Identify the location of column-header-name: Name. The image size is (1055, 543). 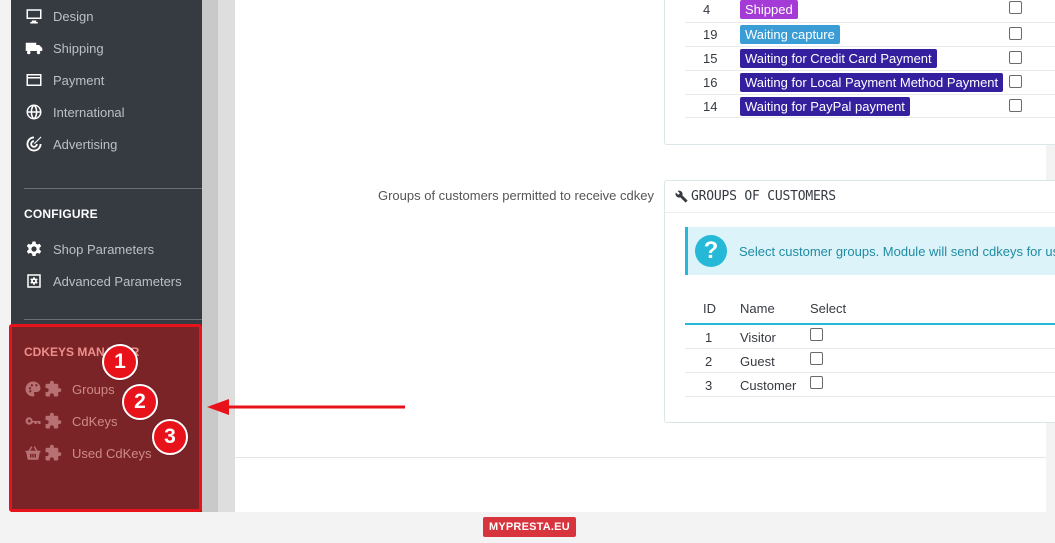
(757, 308).